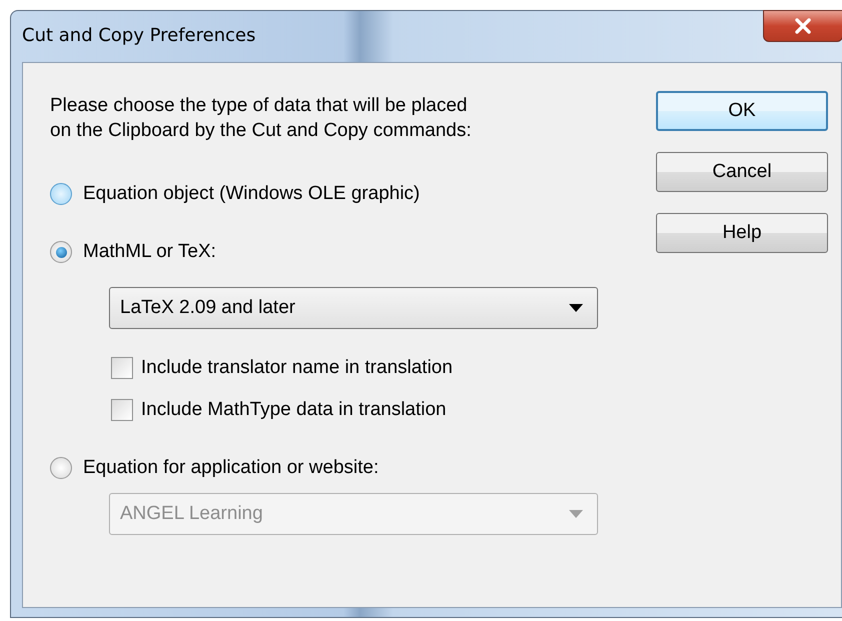 This screenshot has width=842, height=621. Describe the element at coordinates (231, 468) in the screenshot. I see `radio-label: Equation for application or website:` at that location.